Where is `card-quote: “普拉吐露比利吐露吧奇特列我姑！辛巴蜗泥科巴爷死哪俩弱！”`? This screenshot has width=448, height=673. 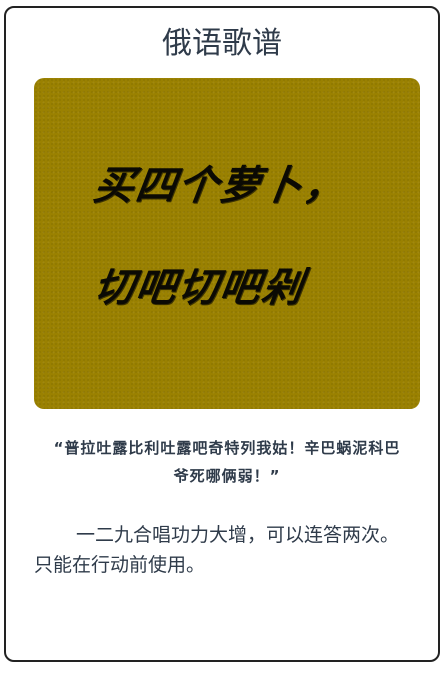 card-quote: “普拉吐露比利吐露吧奇特列我姑！辛巴蜗泥科巴爷死哪俩弱！” is located at coordinates (227, 462).